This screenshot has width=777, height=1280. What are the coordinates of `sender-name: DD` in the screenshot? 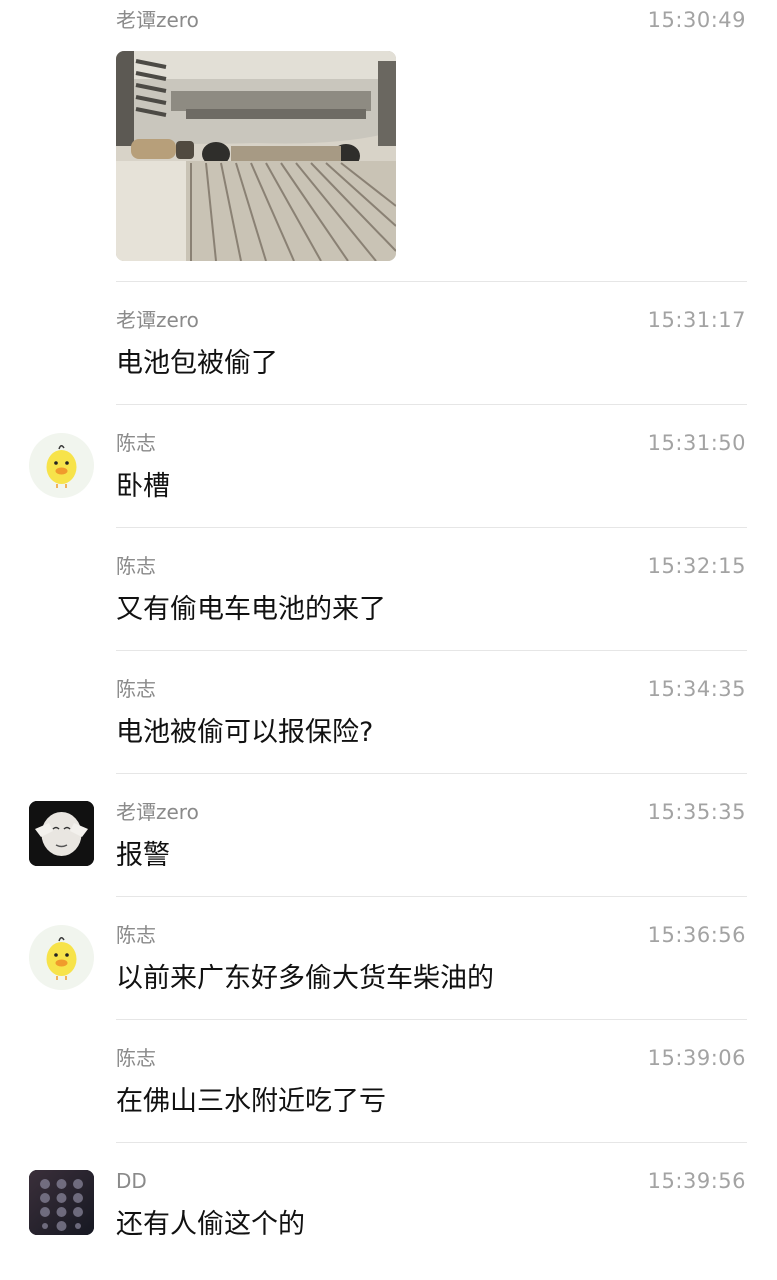 It's located at (131, 1181).